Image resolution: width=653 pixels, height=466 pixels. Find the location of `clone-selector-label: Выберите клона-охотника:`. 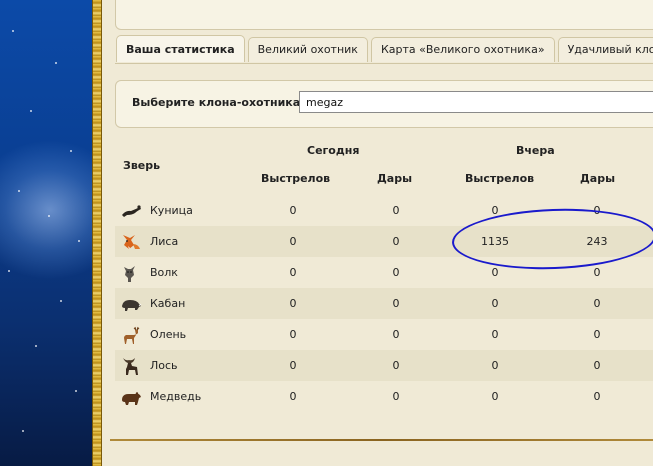

clone-selector-label: Выберите клона-охотника: is located at coordinates (218, 102).